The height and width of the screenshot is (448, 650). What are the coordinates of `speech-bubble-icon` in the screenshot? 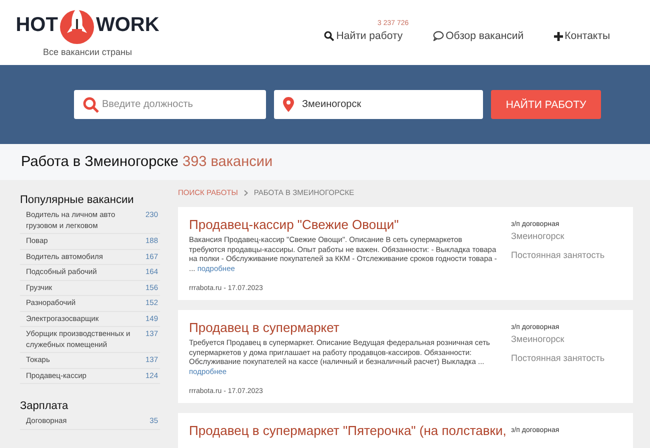 It's located at (438, 36).